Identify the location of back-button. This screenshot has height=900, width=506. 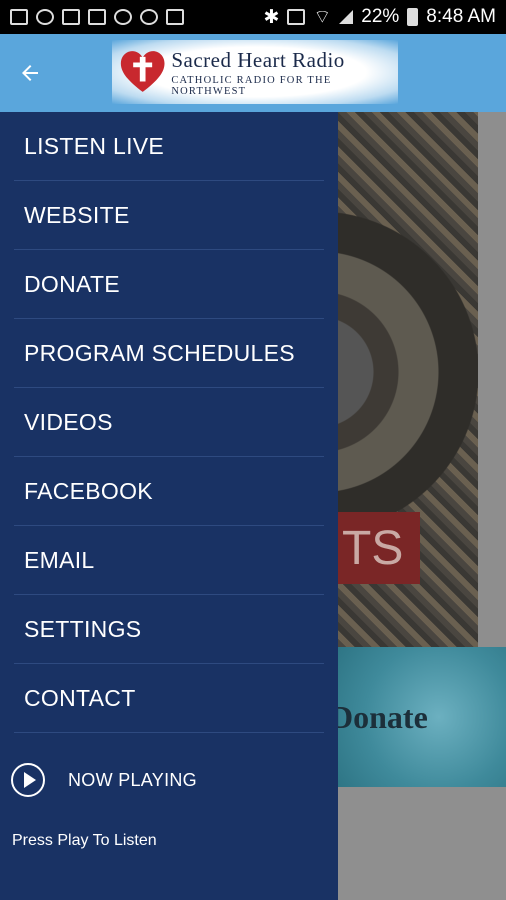
(30, 73).